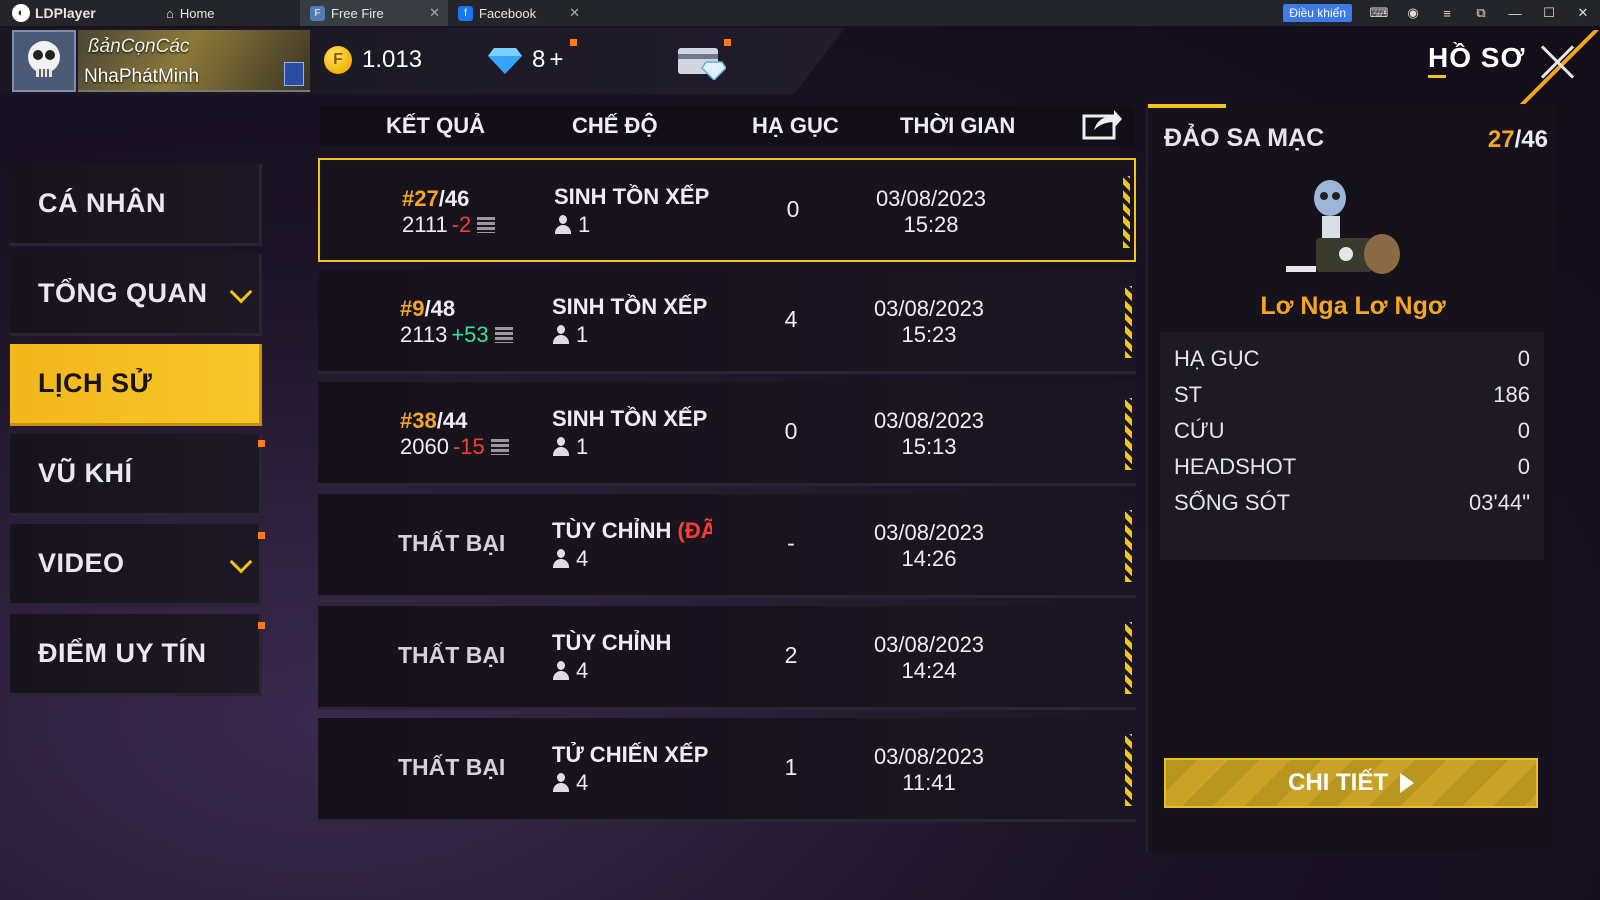 Image resolution: width=1600 pixels, height=900 pixels. I want to click on team-size-value: 1, so click(584, 224).